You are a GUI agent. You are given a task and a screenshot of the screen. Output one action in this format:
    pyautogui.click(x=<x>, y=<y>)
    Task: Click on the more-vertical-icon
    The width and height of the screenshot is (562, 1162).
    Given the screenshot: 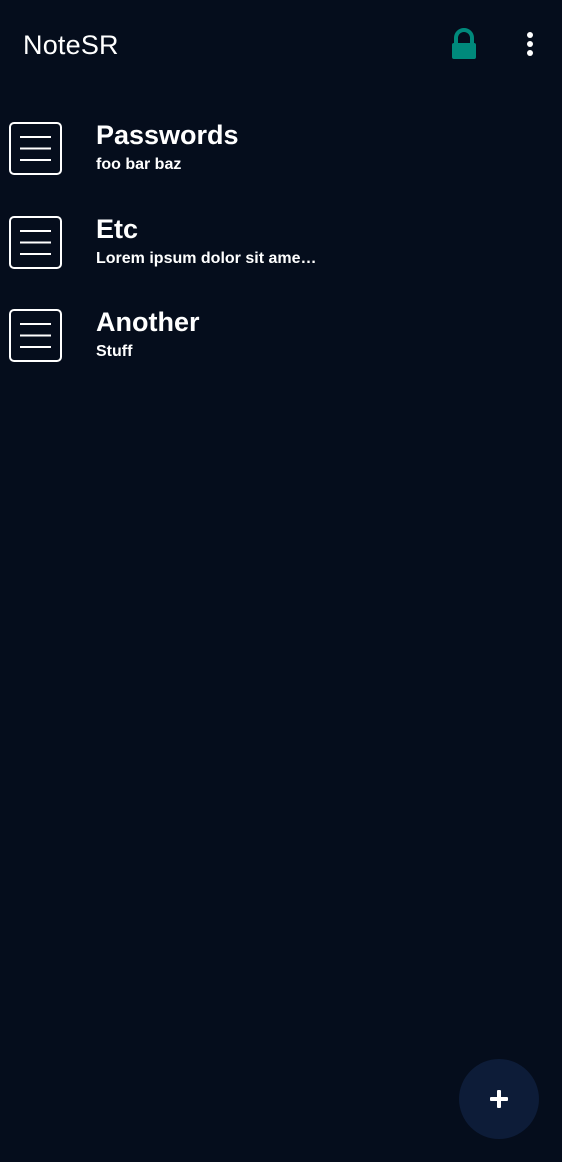 What is the action you would take?
    pyautogui.click(x=530, y=44)
    